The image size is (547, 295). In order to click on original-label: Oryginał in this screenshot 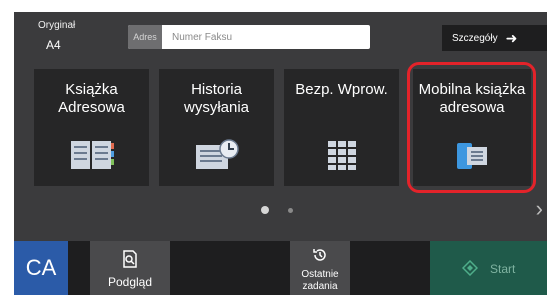, I will do `click(57, 25)`.